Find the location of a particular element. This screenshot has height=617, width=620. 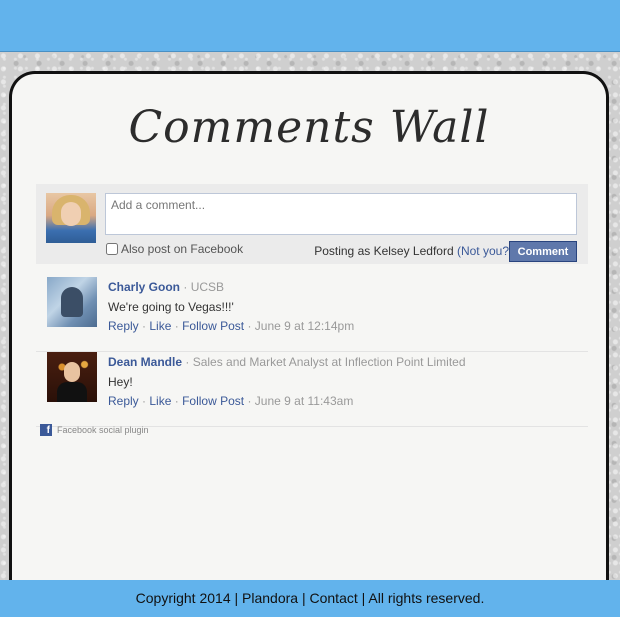

footer-contact-link: Contact is located at coordinates (334, 598).